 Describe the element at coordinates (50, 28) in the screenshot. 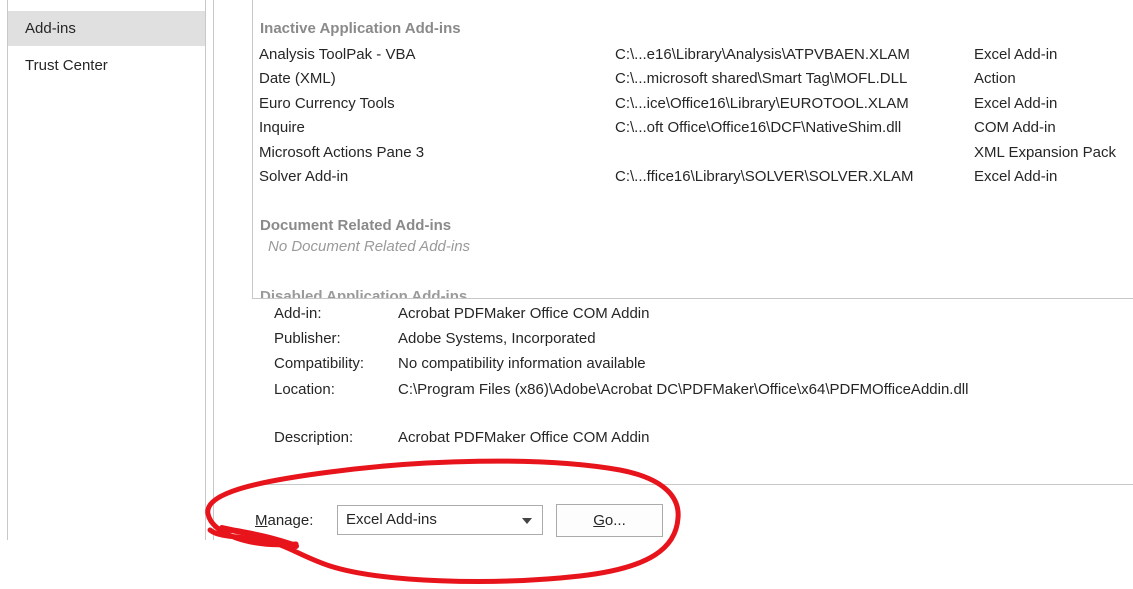

I see `sidebar-item-label: Add-ins` at that location.